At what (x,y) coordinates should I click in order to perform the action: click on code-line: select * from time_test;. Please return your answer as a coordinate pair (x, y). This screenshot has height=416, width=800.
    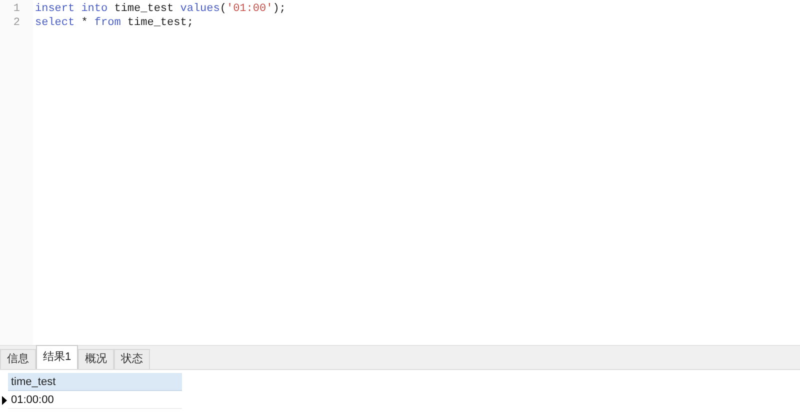
    Looking at the image, I should click on (114, 23).